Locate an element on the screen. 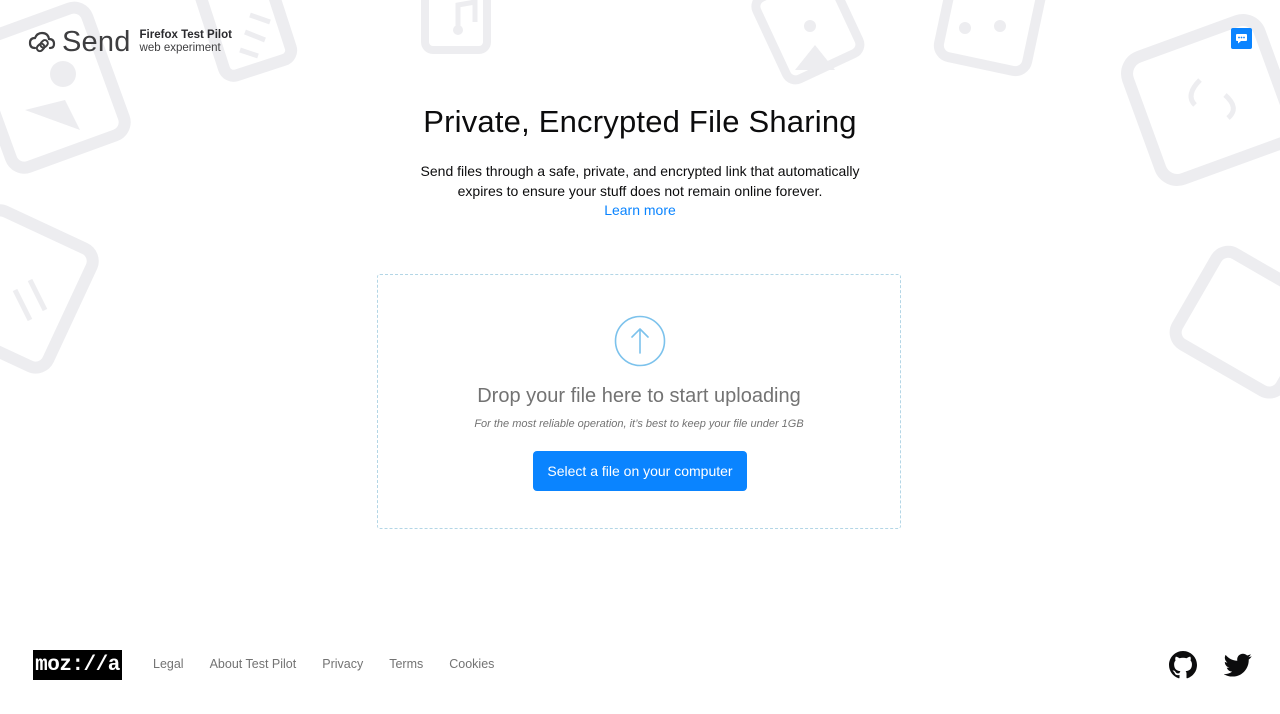  mozilla-logo: moz://a is located at coordinates (77, 665).